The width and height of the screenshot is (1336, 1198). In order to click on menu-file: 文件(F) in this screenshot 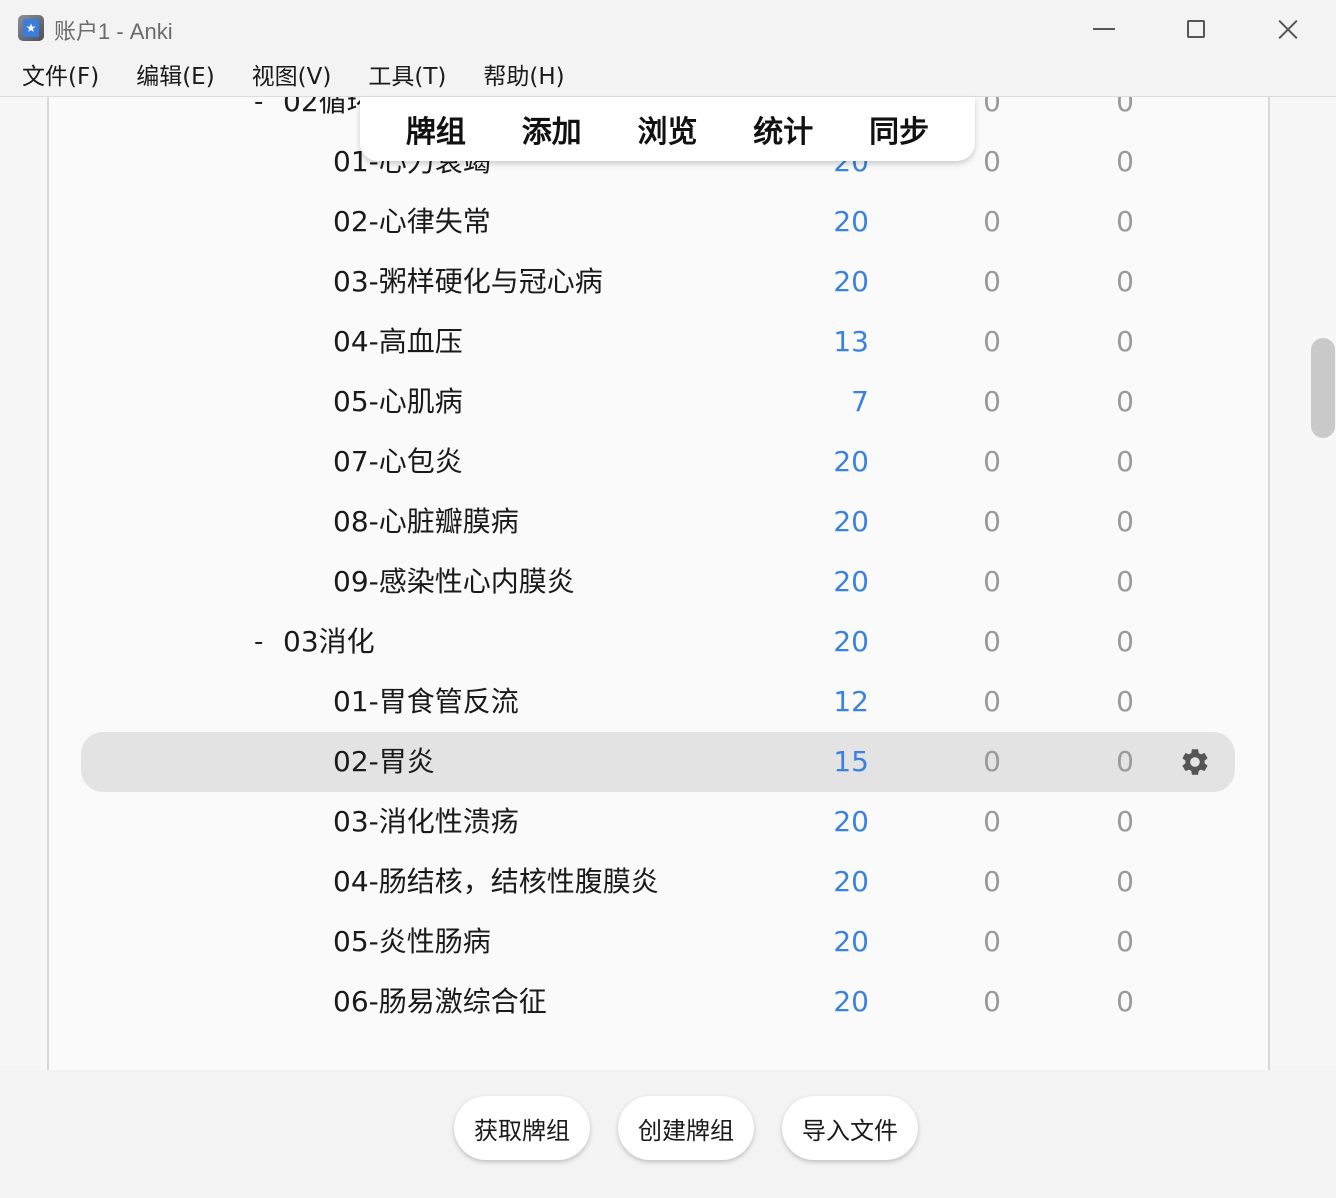, I will do `click(57, 77)`.